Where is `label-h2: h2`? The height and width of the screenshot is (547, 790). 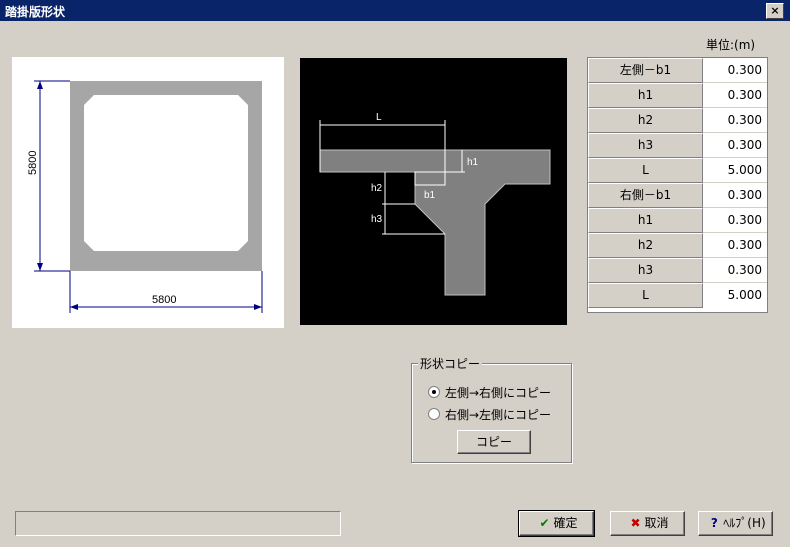
label-h2: h2 is located at coordinates (377, 188).